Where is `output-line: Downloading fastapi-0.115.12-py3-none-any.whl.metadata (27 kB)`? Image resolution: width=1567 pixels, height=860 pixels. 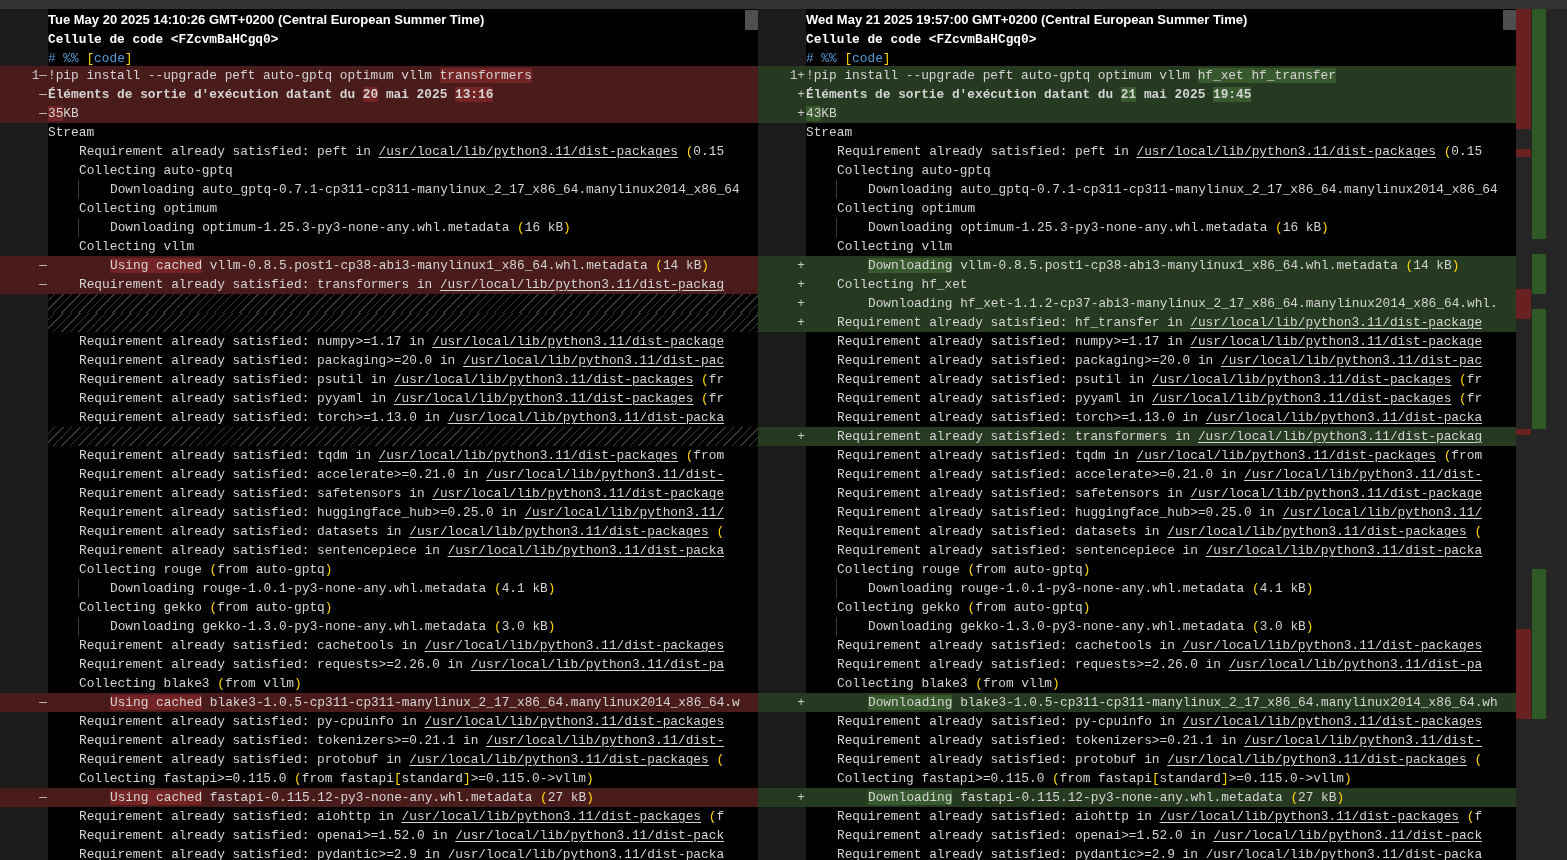
output-line: Downloading fastapi-0.115.12-py3-none-any.whl.metadata (27 kB) is located at coordinates (1106, 797).